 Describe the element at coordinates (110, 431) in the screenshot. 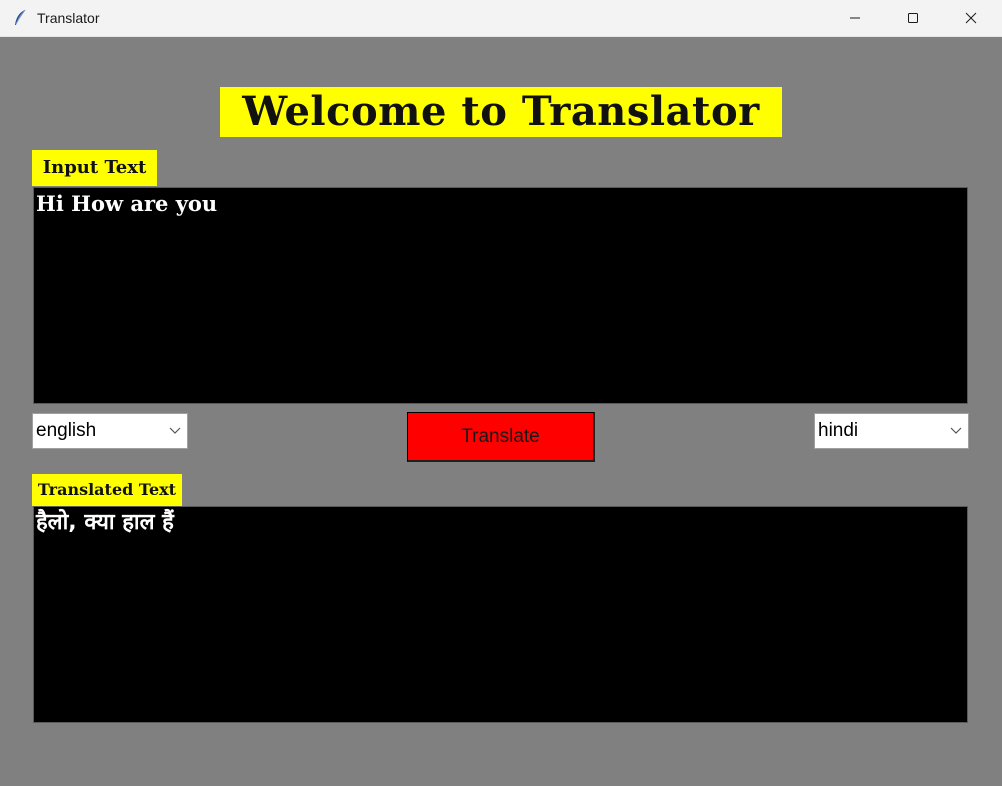

I see `source-language-select: english` at that location.